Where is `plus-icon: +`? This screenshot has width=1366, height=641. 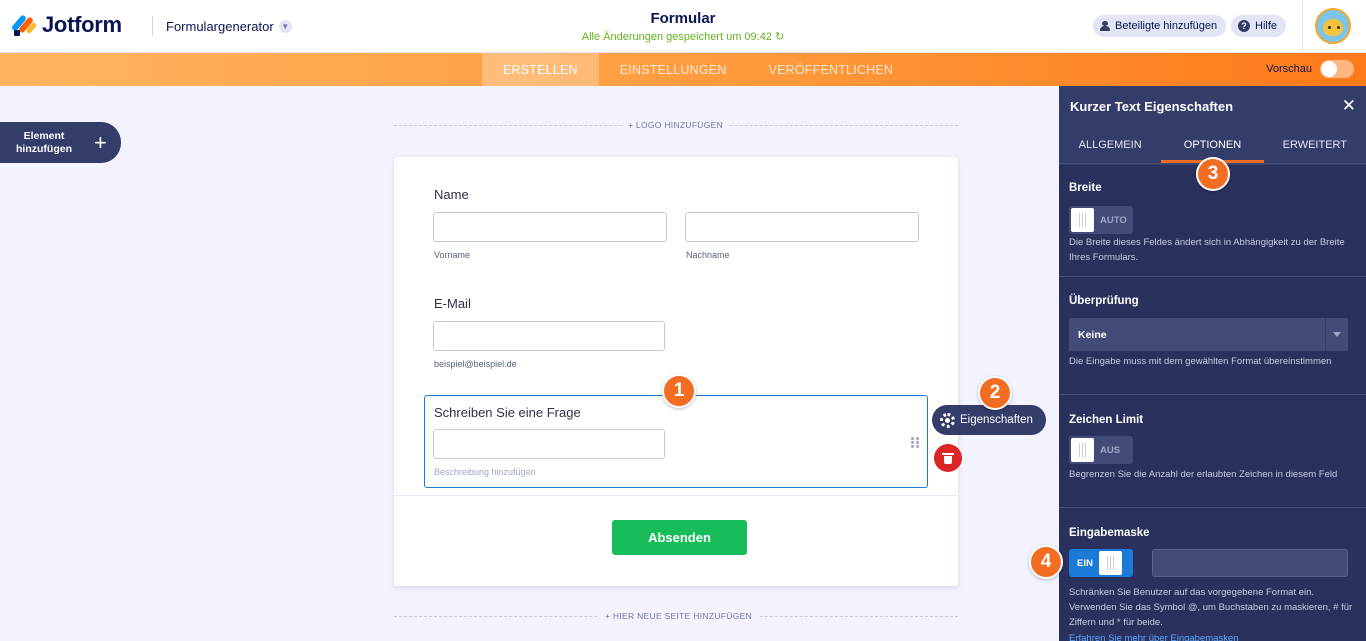 plus-icon: + is located at coordinates (100, 142).